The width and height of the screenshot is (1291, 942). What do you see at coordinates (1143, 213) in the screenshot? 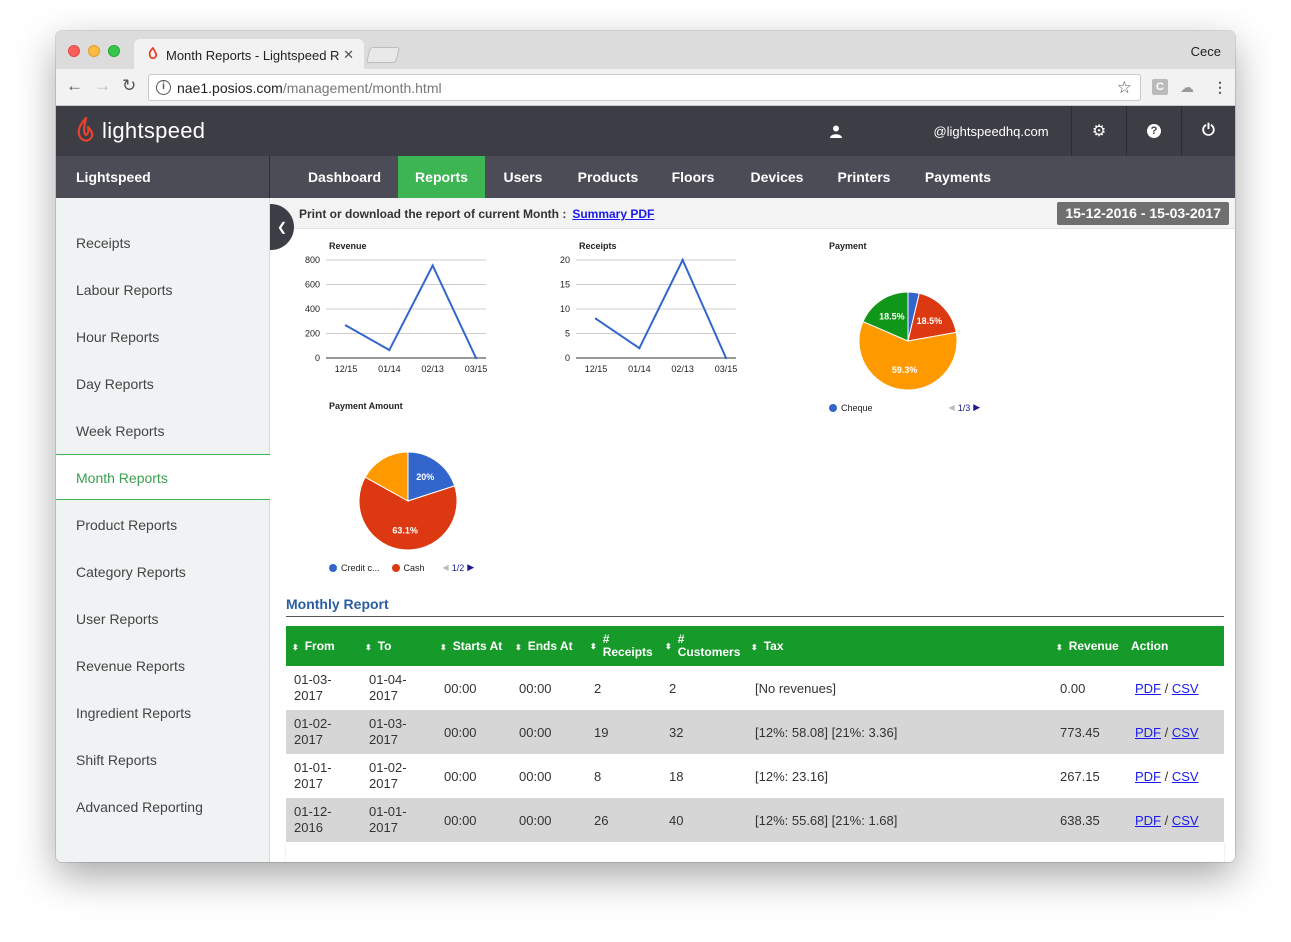
I see `date-range-badge: 15-12-2016 - 15-03-2017` at bounding box center [1143, 213].